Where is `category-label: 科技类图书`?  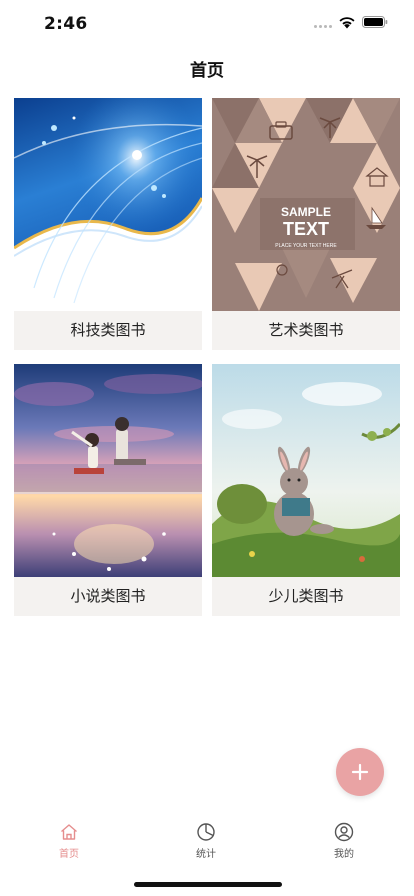
category-label: 科技类图书 is located at coordinates (108, 330).